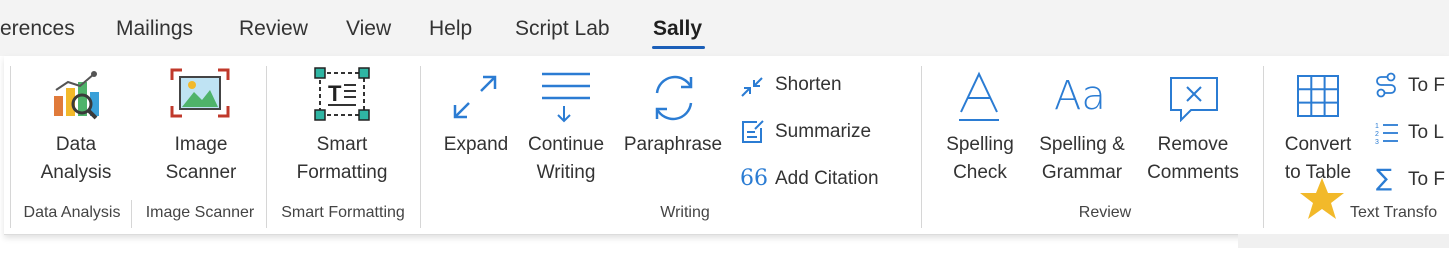  I want to click on summarize-label: Summarize, so click(823, 131).